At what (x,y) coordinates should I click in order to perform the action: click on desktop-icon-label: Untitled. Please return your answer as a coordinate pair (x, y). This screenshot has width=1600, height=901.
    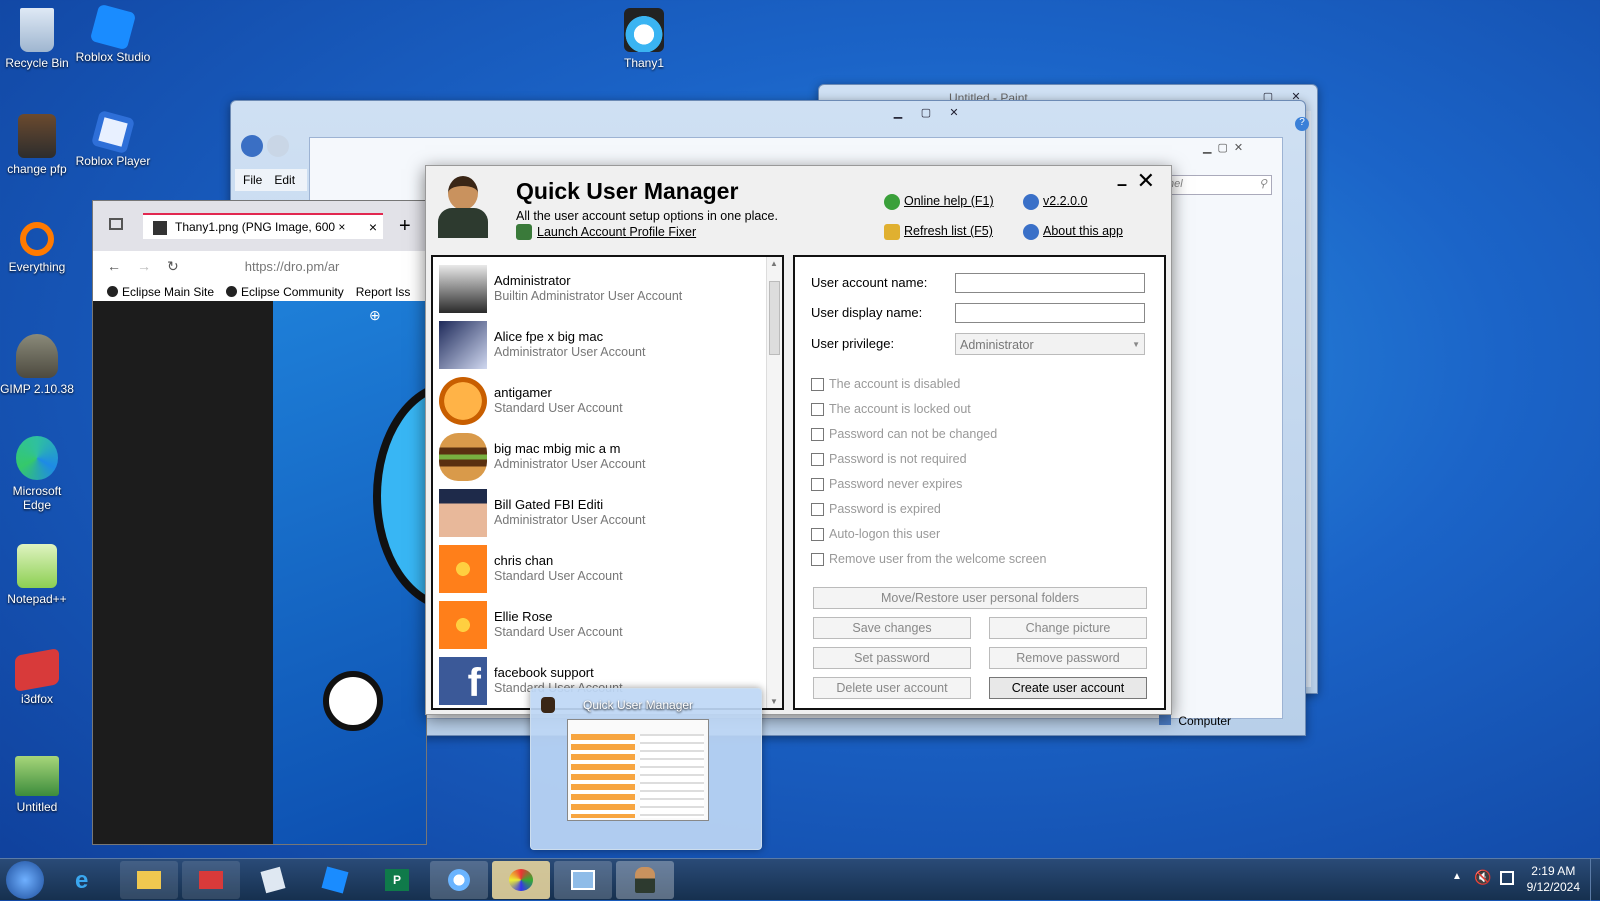
    Looking at the image, I should click on (37, 807).